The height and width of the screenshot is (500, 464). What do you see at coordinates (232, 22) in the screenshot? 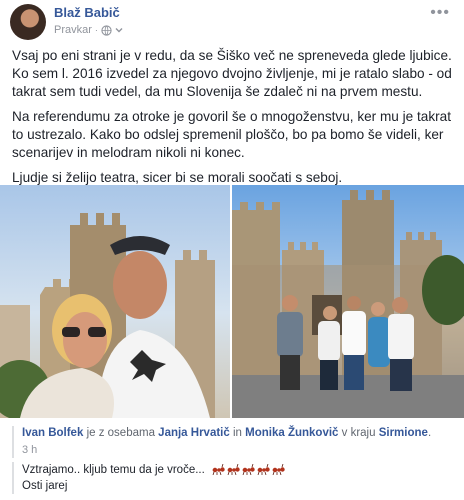
I see `post-header: Blaž Babič Pravkar · •••` at bounding box center [232, 22].